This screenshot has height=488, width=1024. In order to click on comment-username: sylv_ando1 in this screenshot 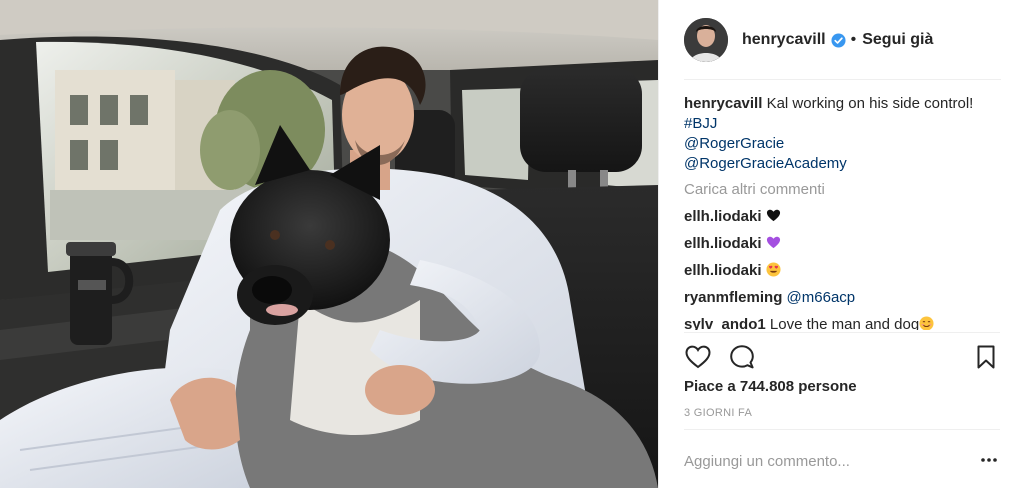, I will do `click(725, 323)`.